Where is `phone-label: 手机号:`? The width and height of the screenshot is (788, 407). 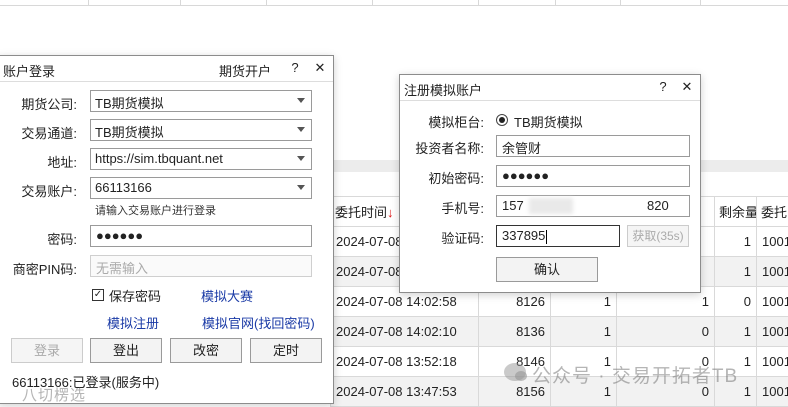 phone-label: 手机号: is located at coordinates (442, 207).